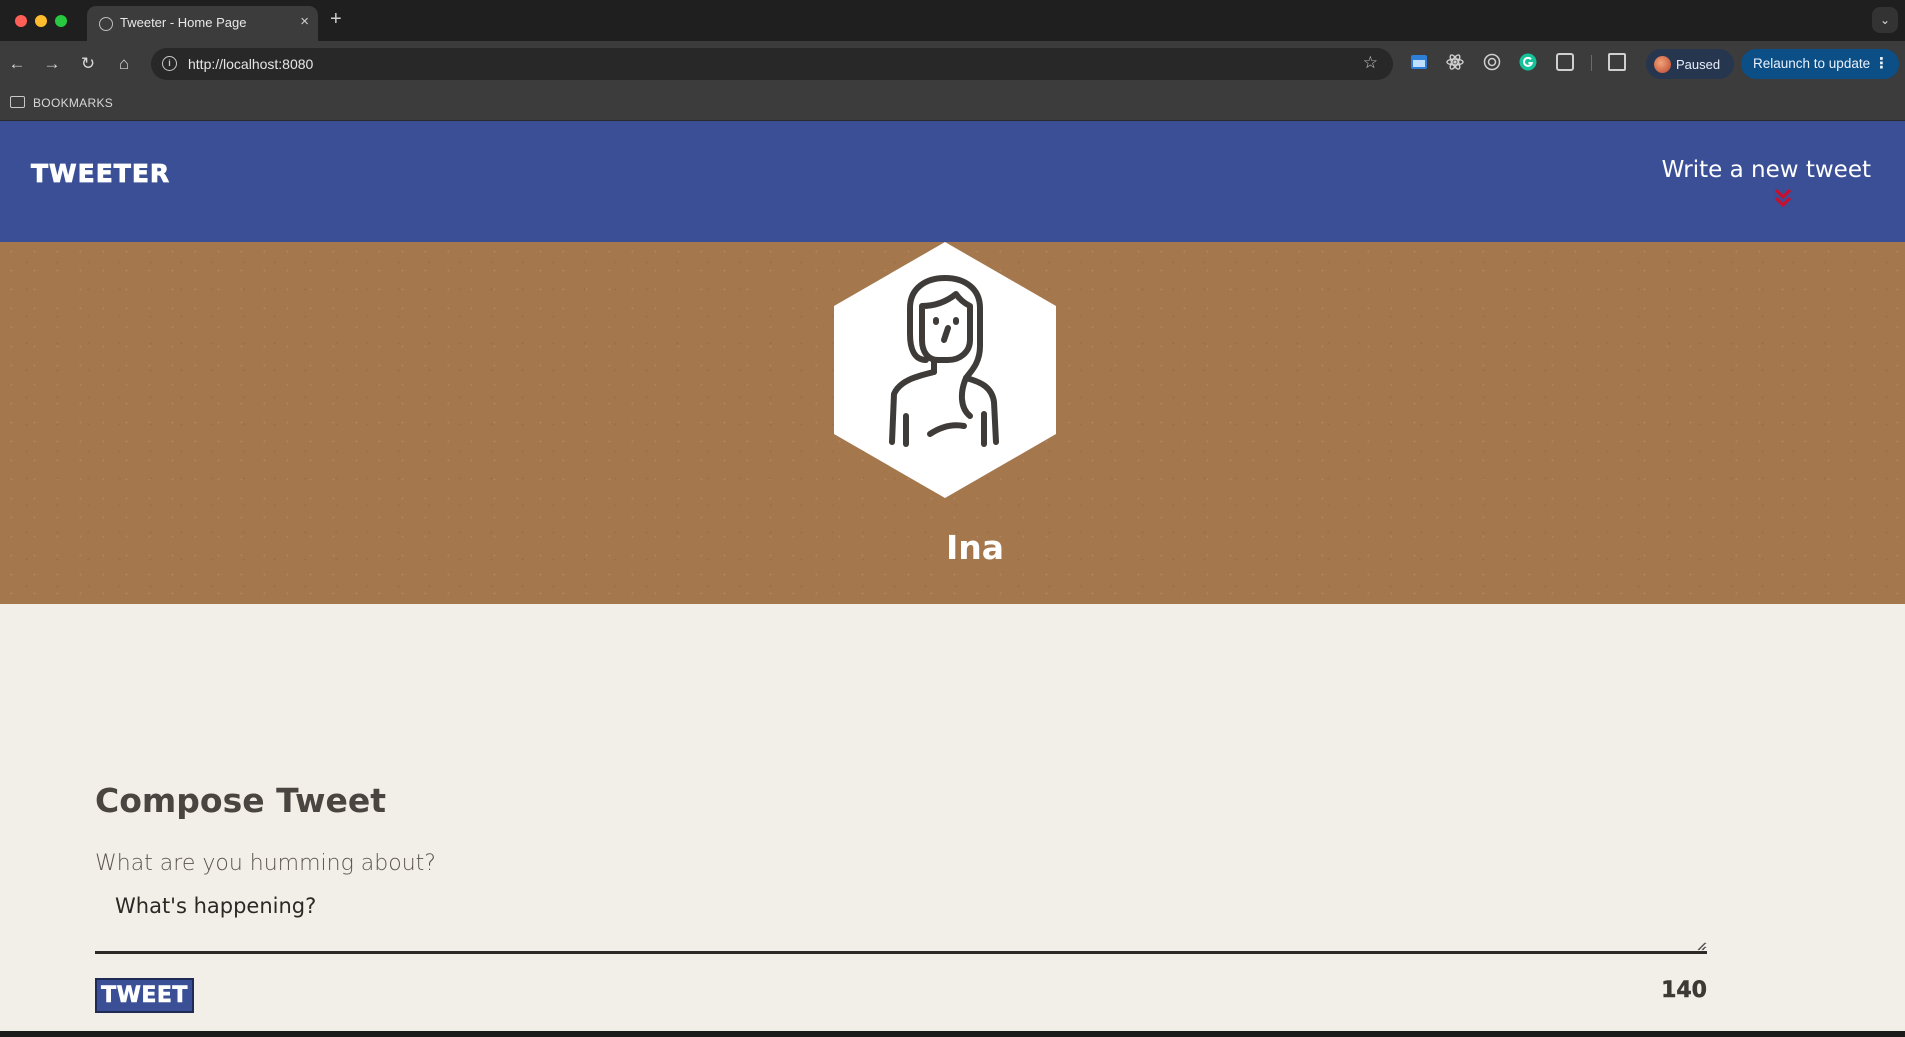 This screenshot has height=1037, width=1905. What do you see at coordinates (1701, 946) in the screenshot?
I see `resize-handle-icon` at bounding box center [1701, 946].